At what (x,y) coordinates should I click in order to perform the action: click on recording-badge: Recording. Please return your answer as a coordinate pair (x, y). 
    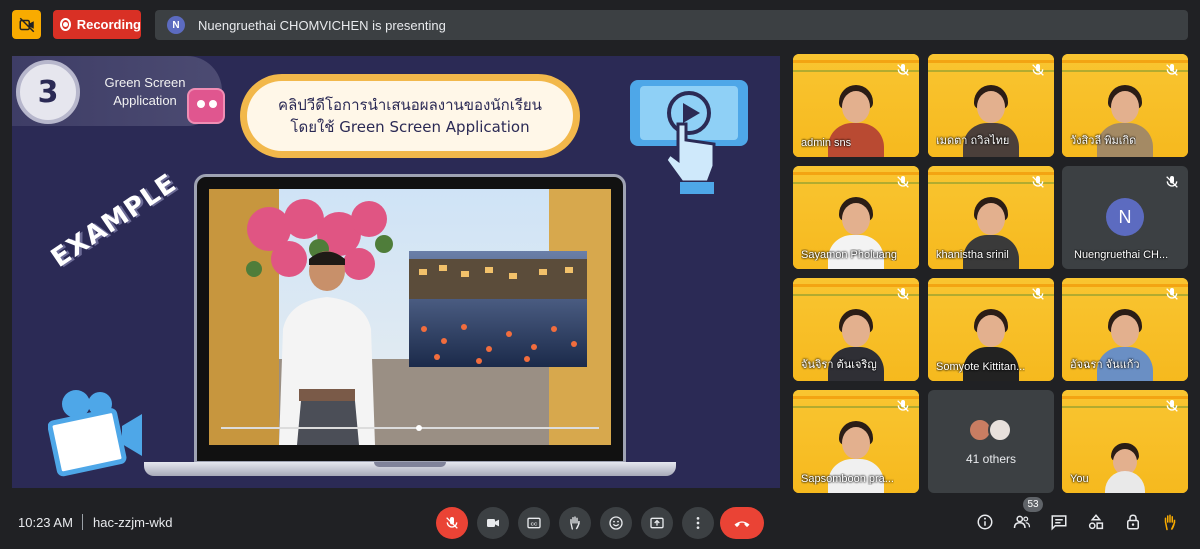
    Looking at the image, I should click on (97, 24).